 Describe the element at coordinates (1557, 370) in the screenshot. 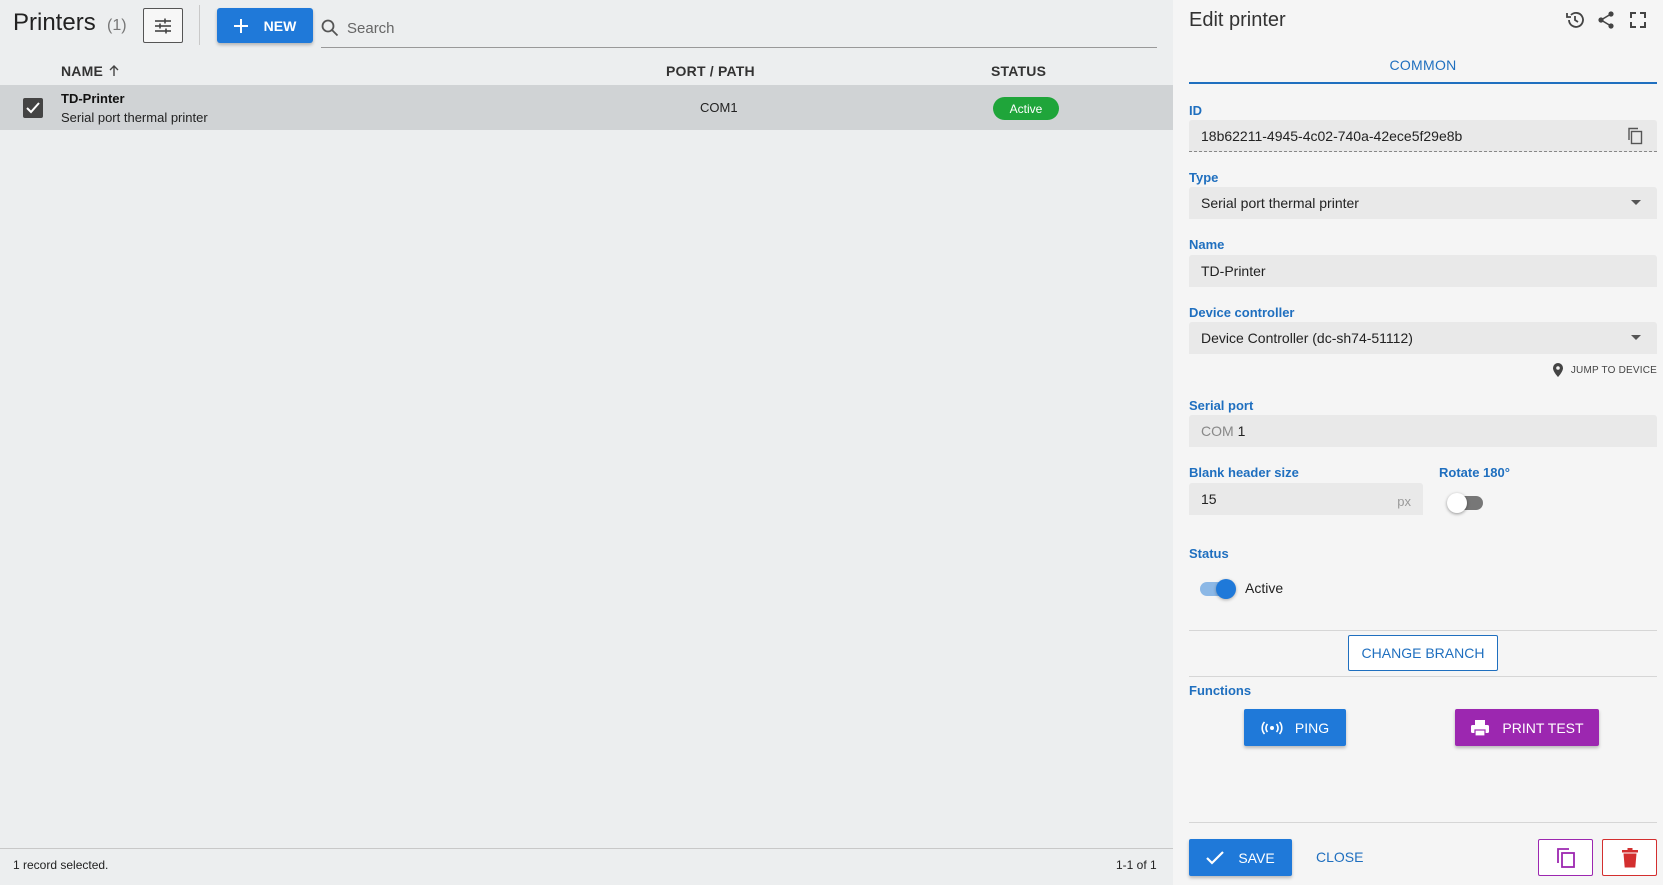

I see `location-pin-icon` at that location.